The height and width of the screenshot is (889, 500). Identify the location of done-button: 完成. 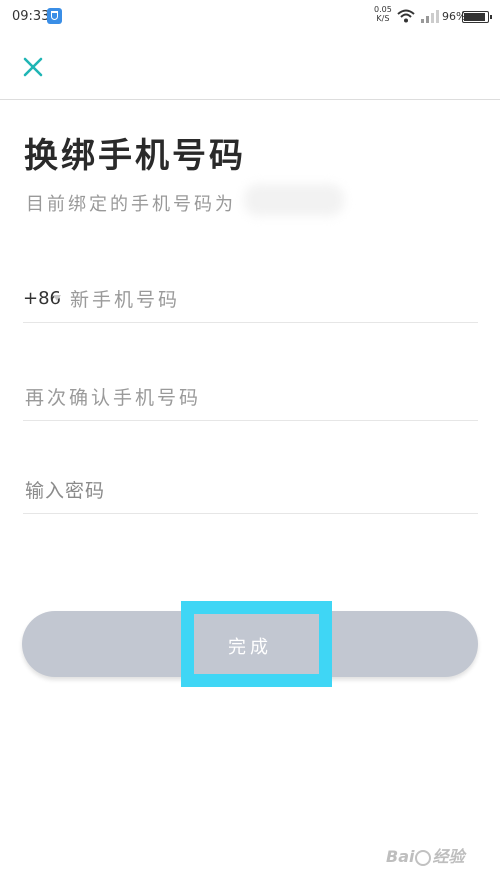
(250, 644).